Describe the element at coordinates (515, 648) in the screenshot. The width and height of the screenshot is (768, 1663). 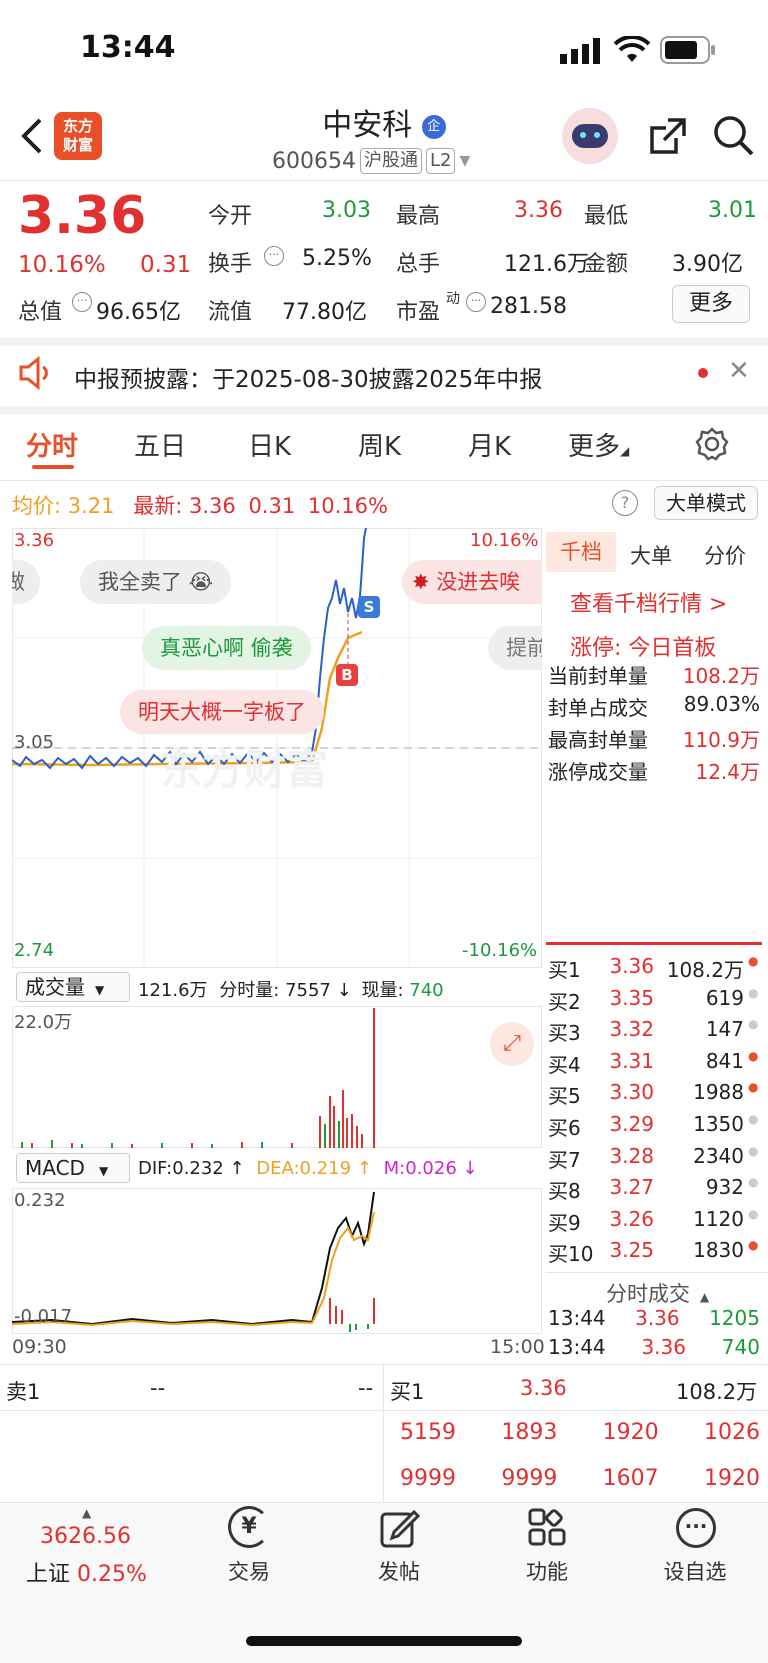
I see `comment-bubble-4: 提前` at that location.